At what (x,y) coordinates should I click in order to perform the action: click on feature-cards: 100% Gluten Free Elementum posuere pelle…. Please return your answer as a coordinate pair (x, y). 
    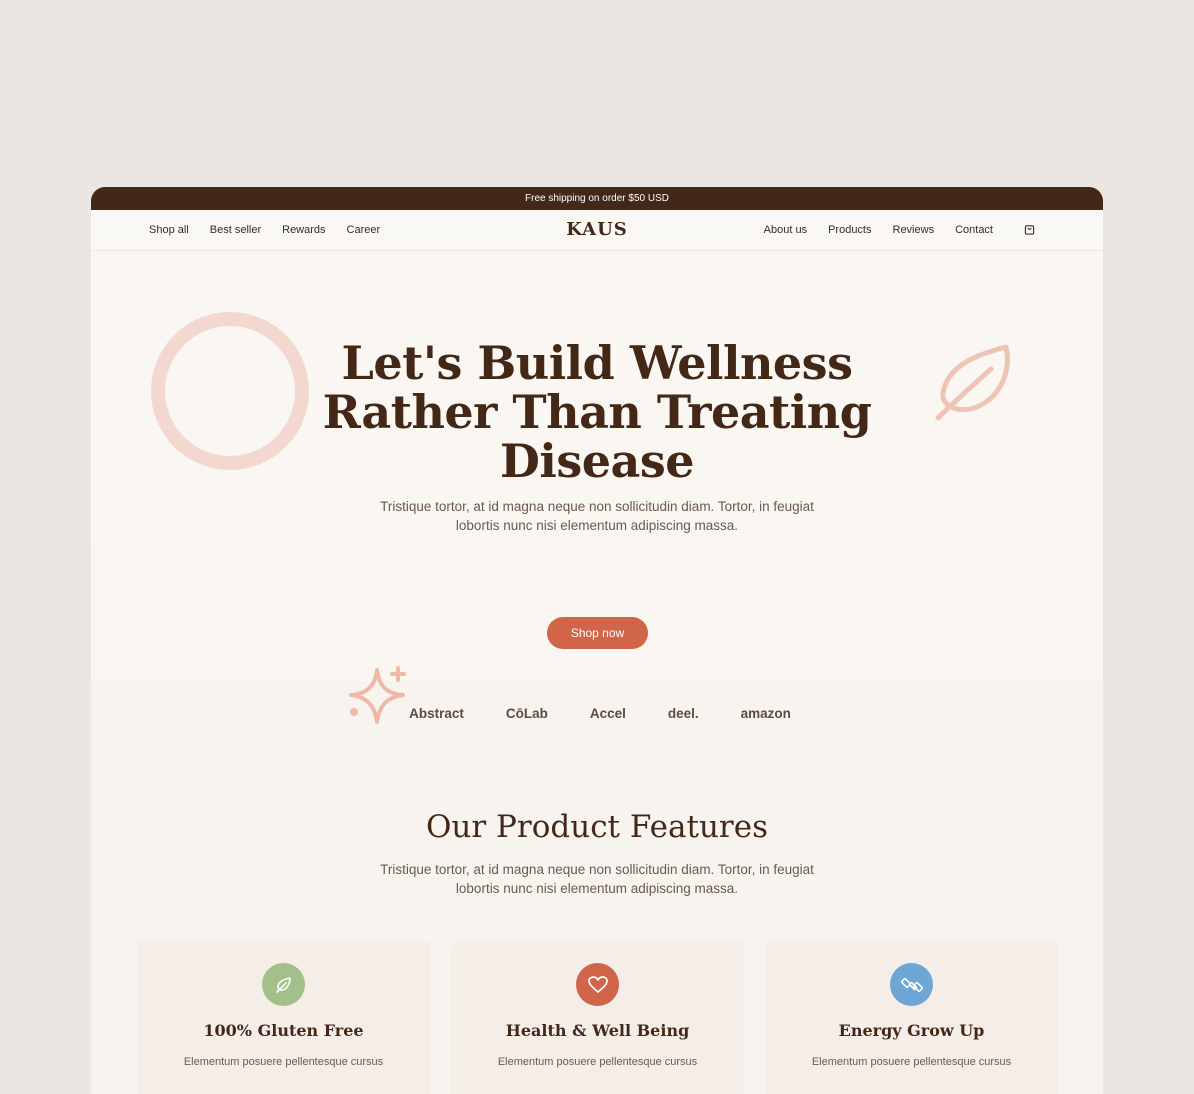
    Looking at the image, I should click on (597, 1017).